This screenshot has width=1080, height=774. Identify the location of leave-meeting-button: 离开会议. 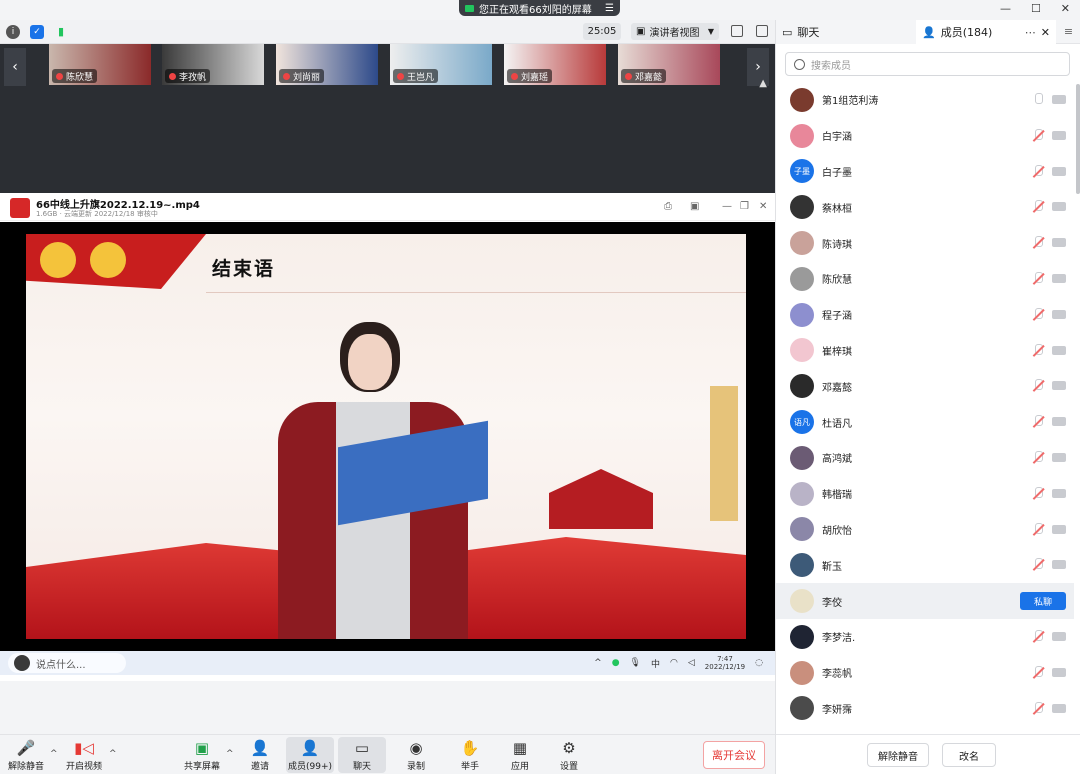
(734, 755).